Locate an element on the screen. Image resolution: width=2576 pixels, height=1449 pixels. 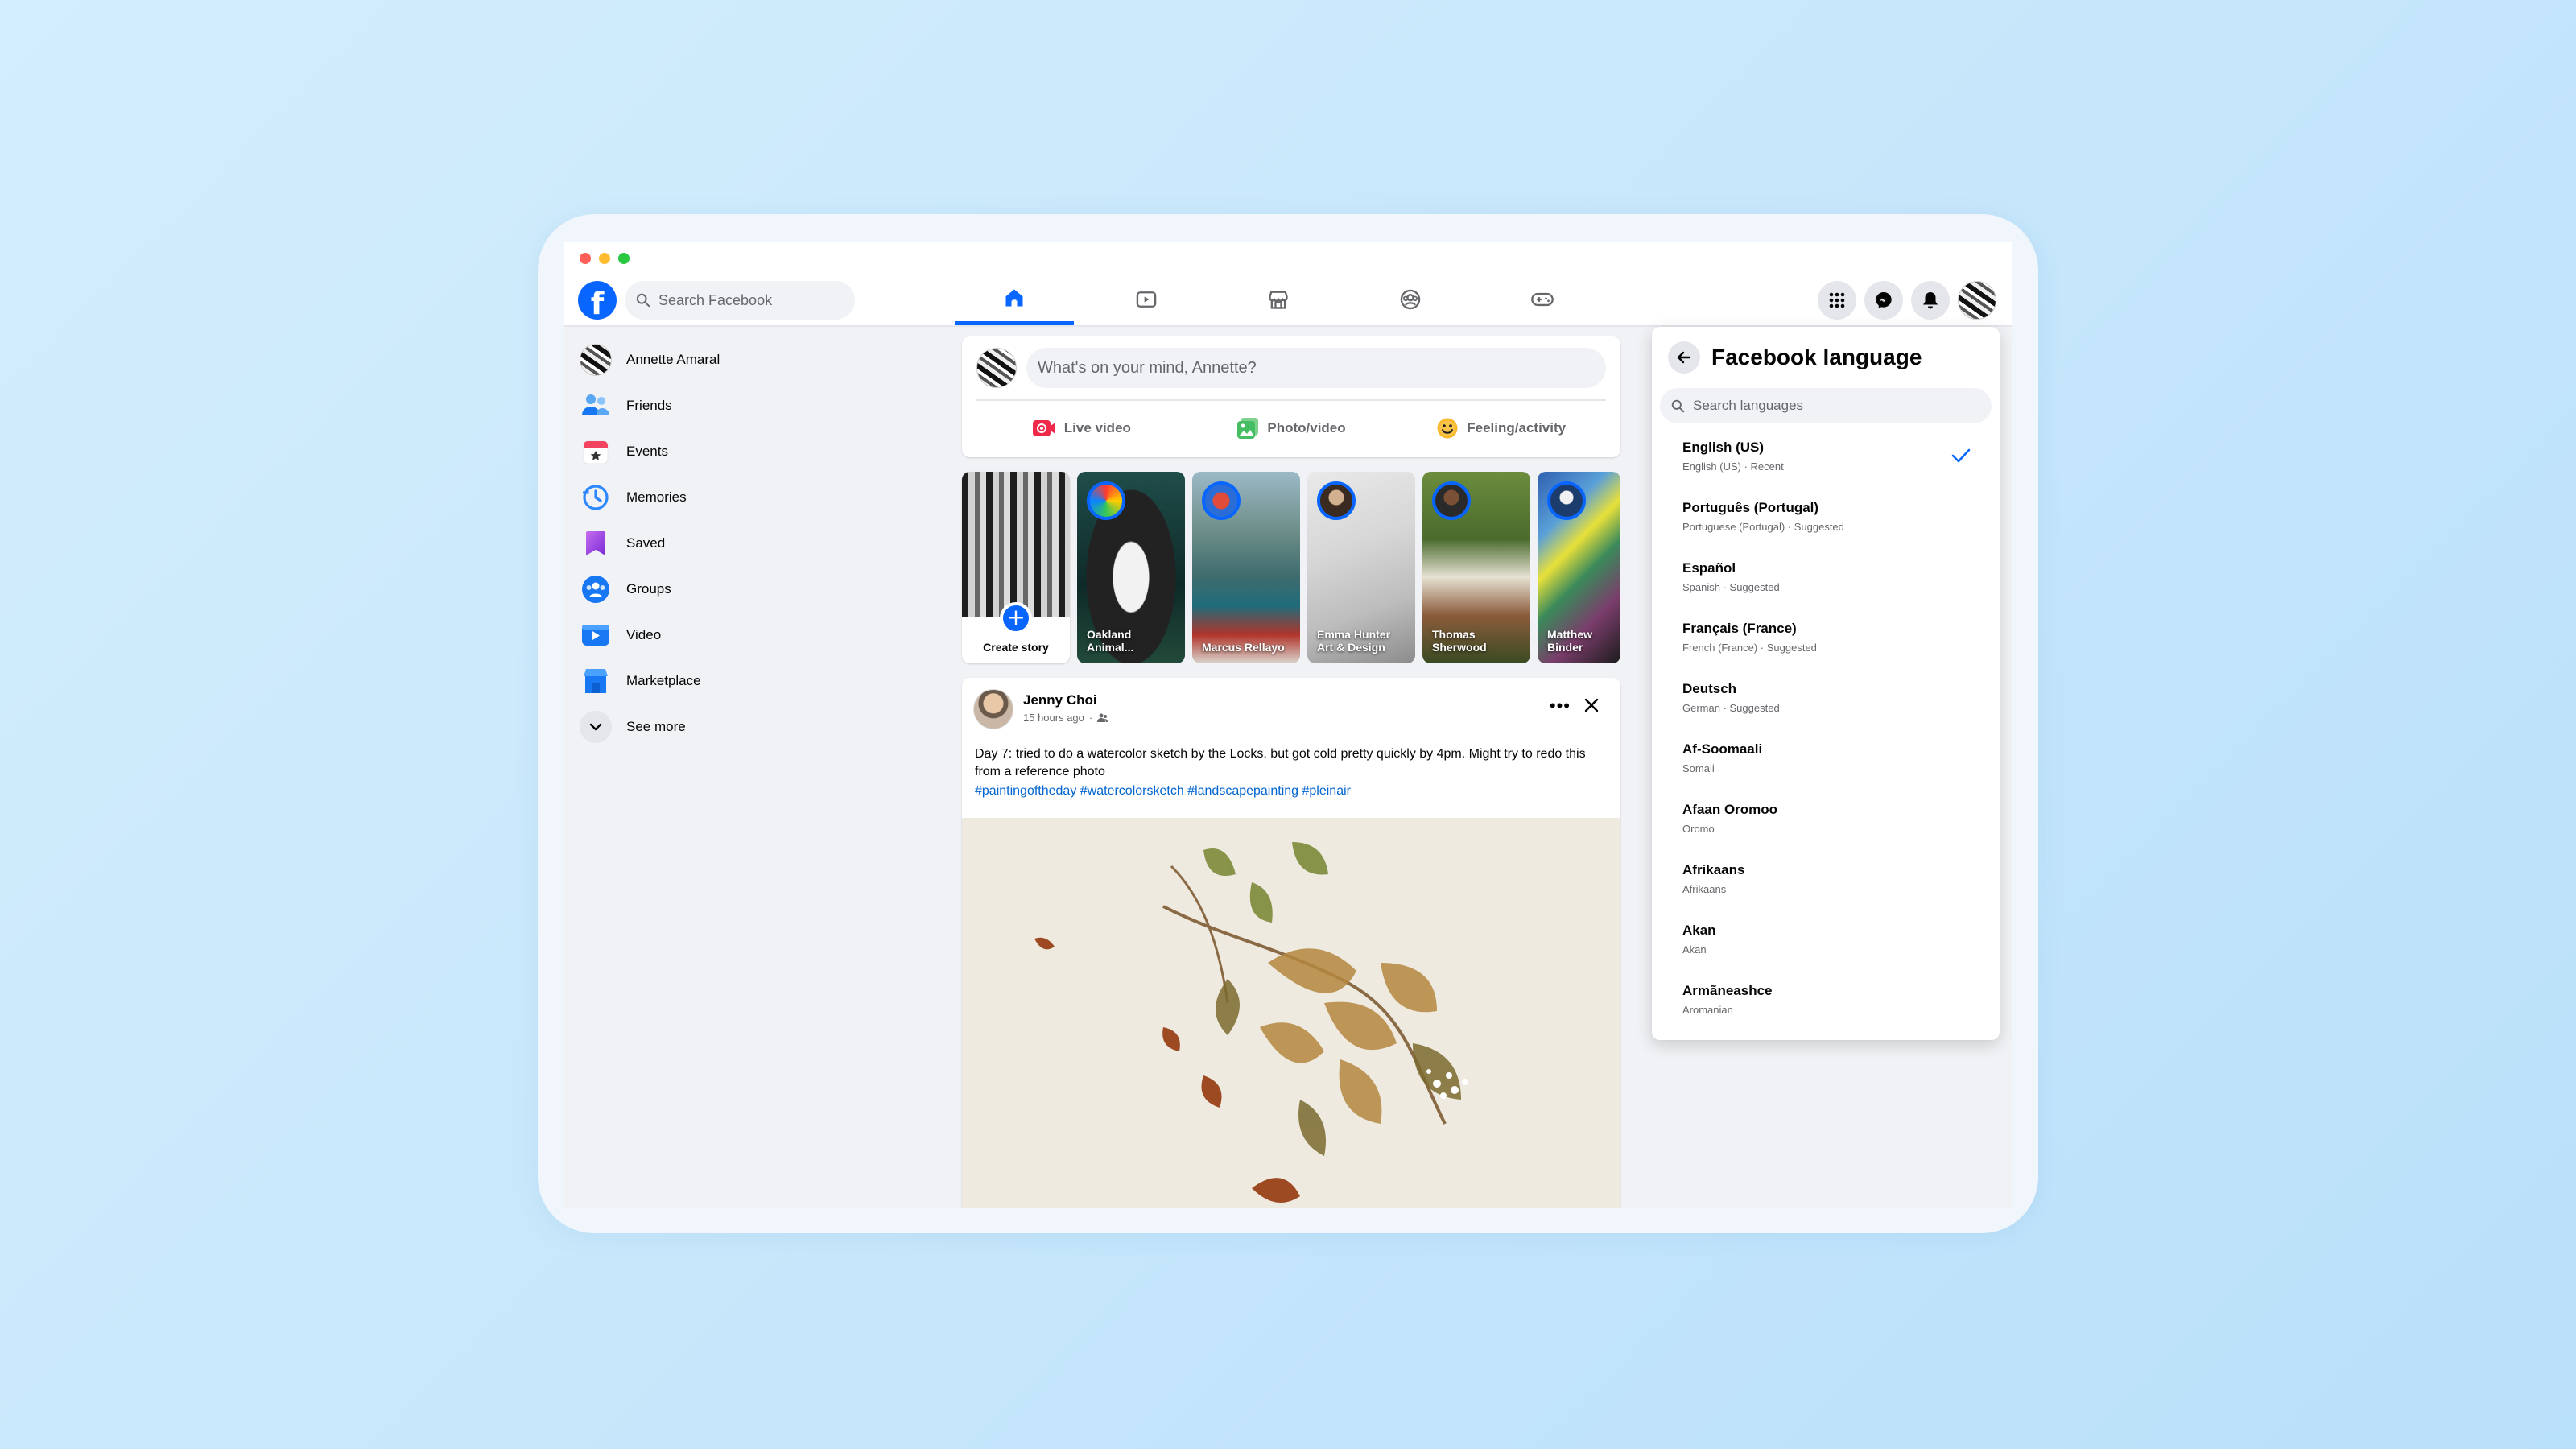
language-search-bar is located at coordinates (1826, 405).